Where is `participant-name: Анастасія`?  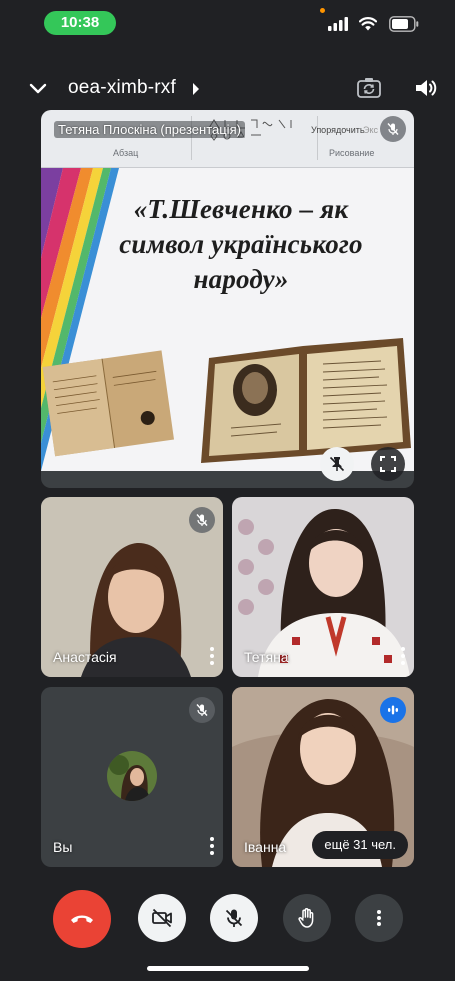 participant-name: Анастасія is located at coordinates (85, 657).